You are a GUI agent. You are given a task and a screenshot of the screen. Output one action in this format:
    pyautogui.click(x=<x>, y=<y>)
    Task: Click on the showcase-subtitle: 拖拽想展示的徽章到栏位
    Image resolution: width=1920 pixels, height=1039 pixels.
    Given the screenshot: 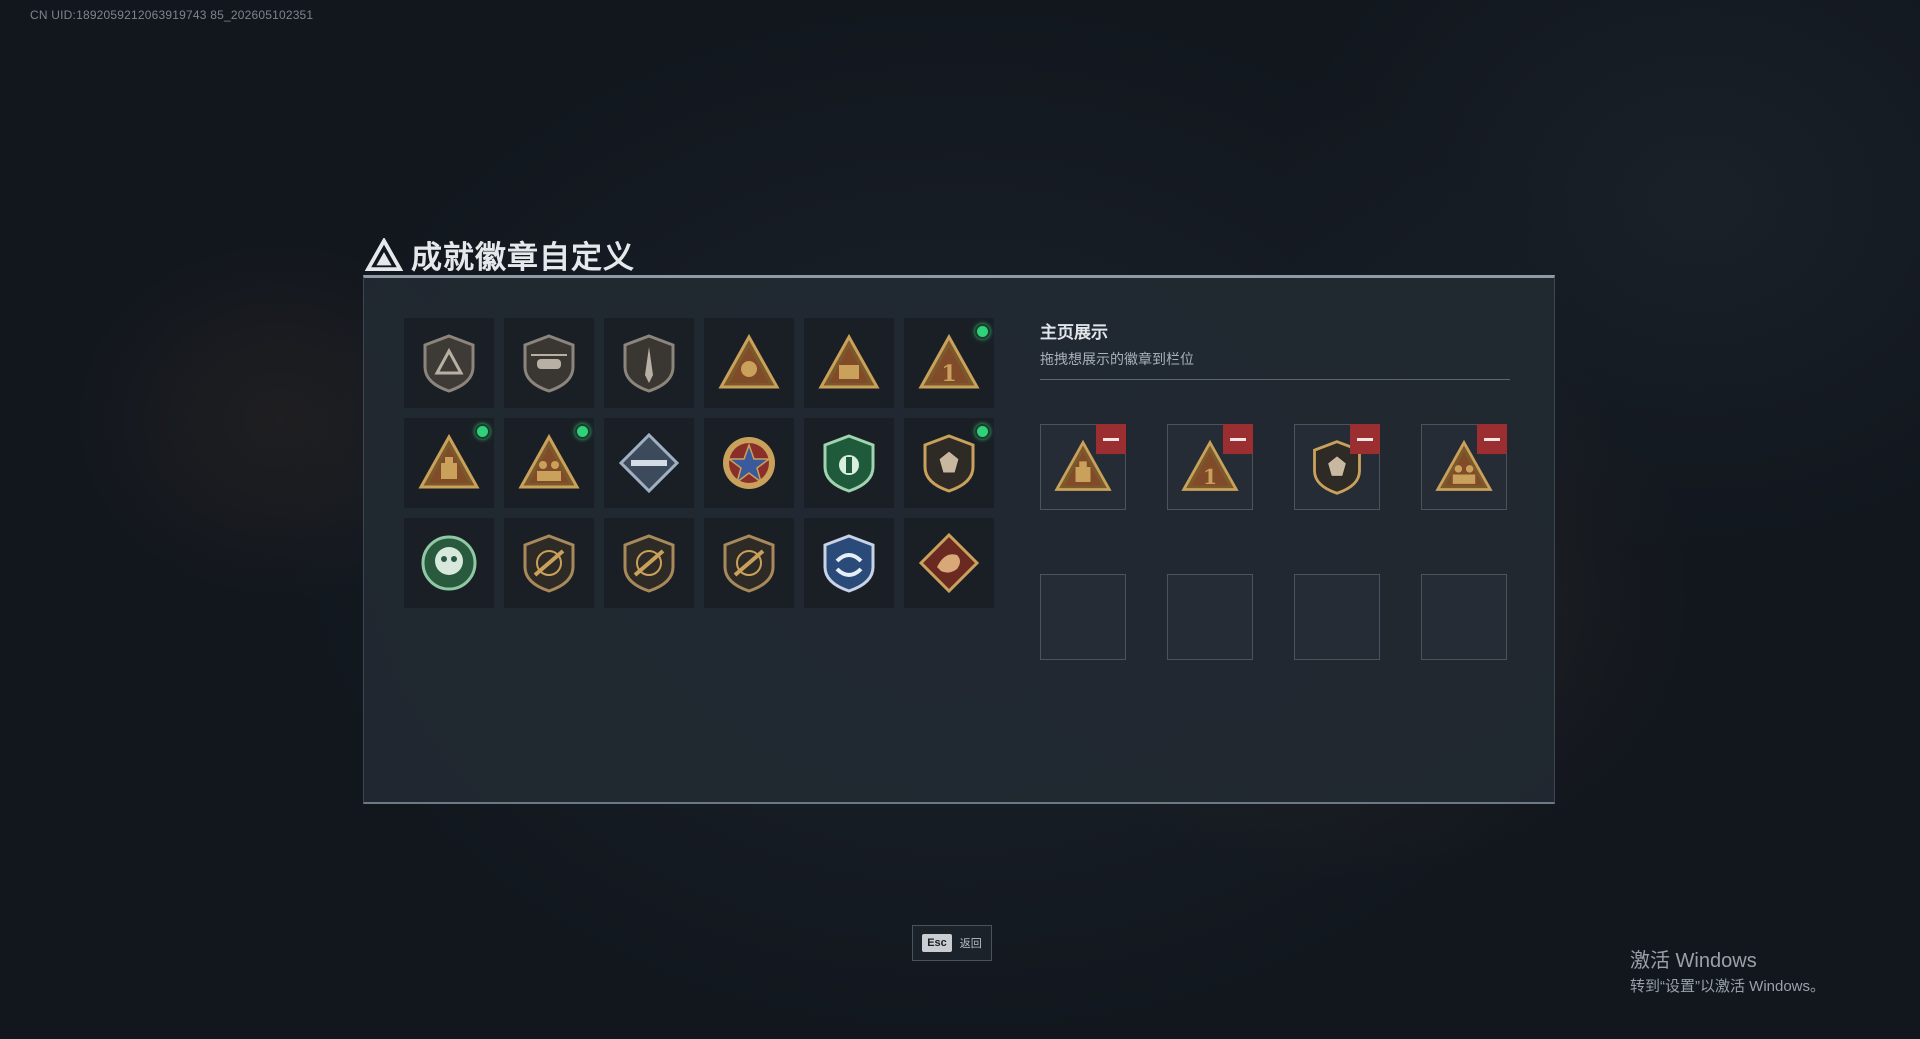 What is the action you would take?
    pyautogui.click(x=1117, y=359)
    